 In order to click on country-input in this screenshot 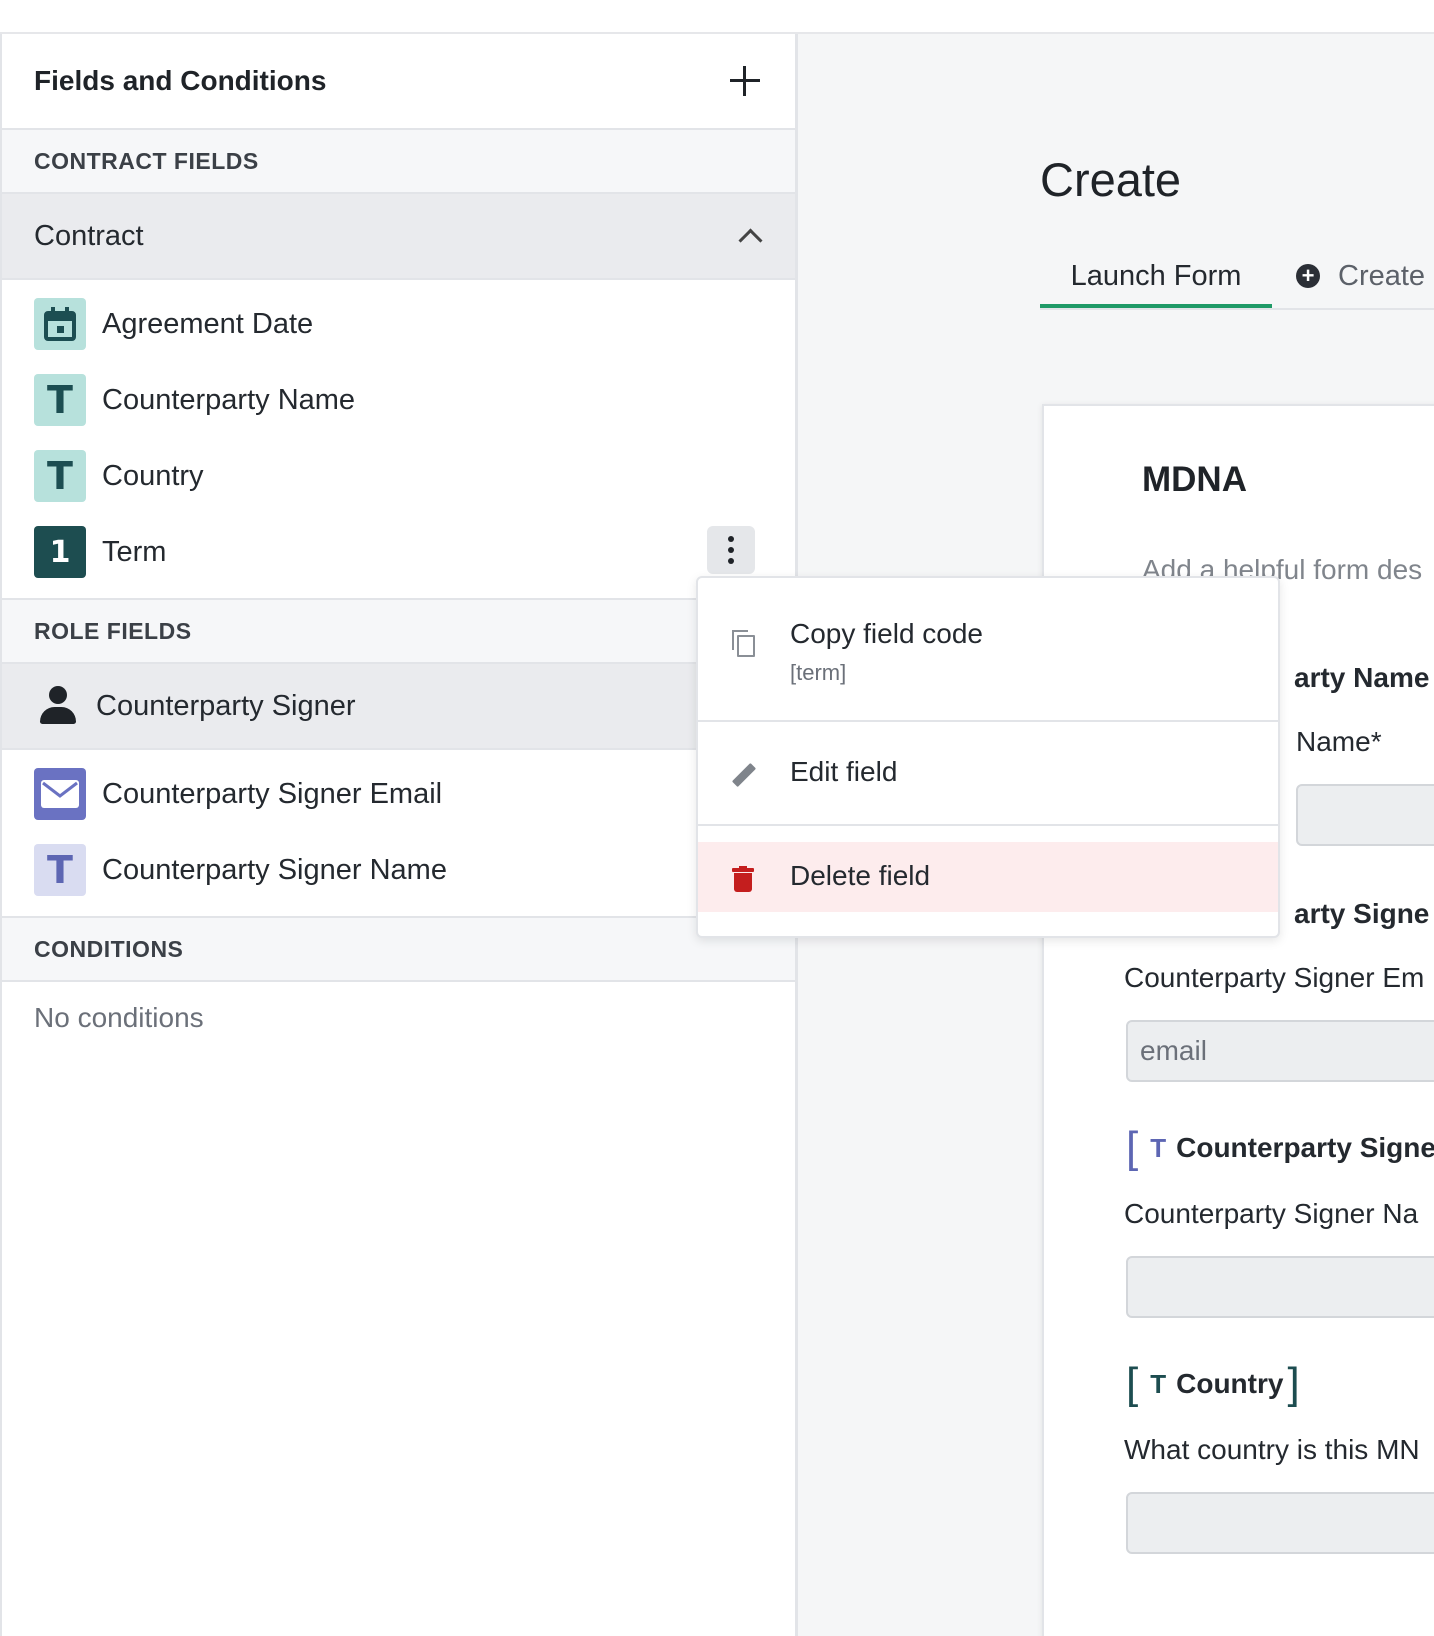, I will do `click(1280, 1523)`.